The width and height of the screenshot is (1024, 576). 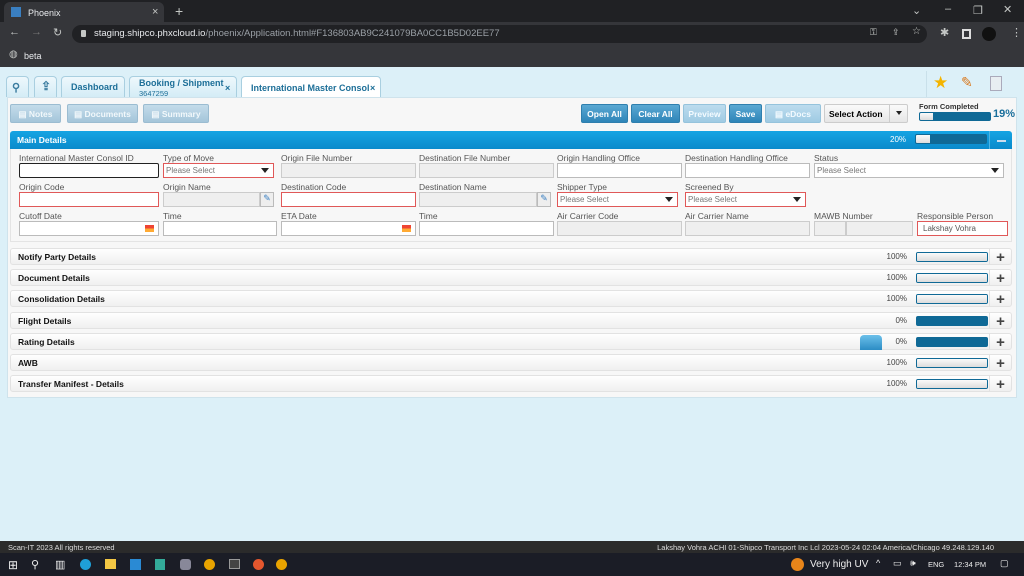 What do you see at coordinates (511, 363) in the screenshot?
I see `section-row: AWB 100% +` at bounding box center [511, 363].